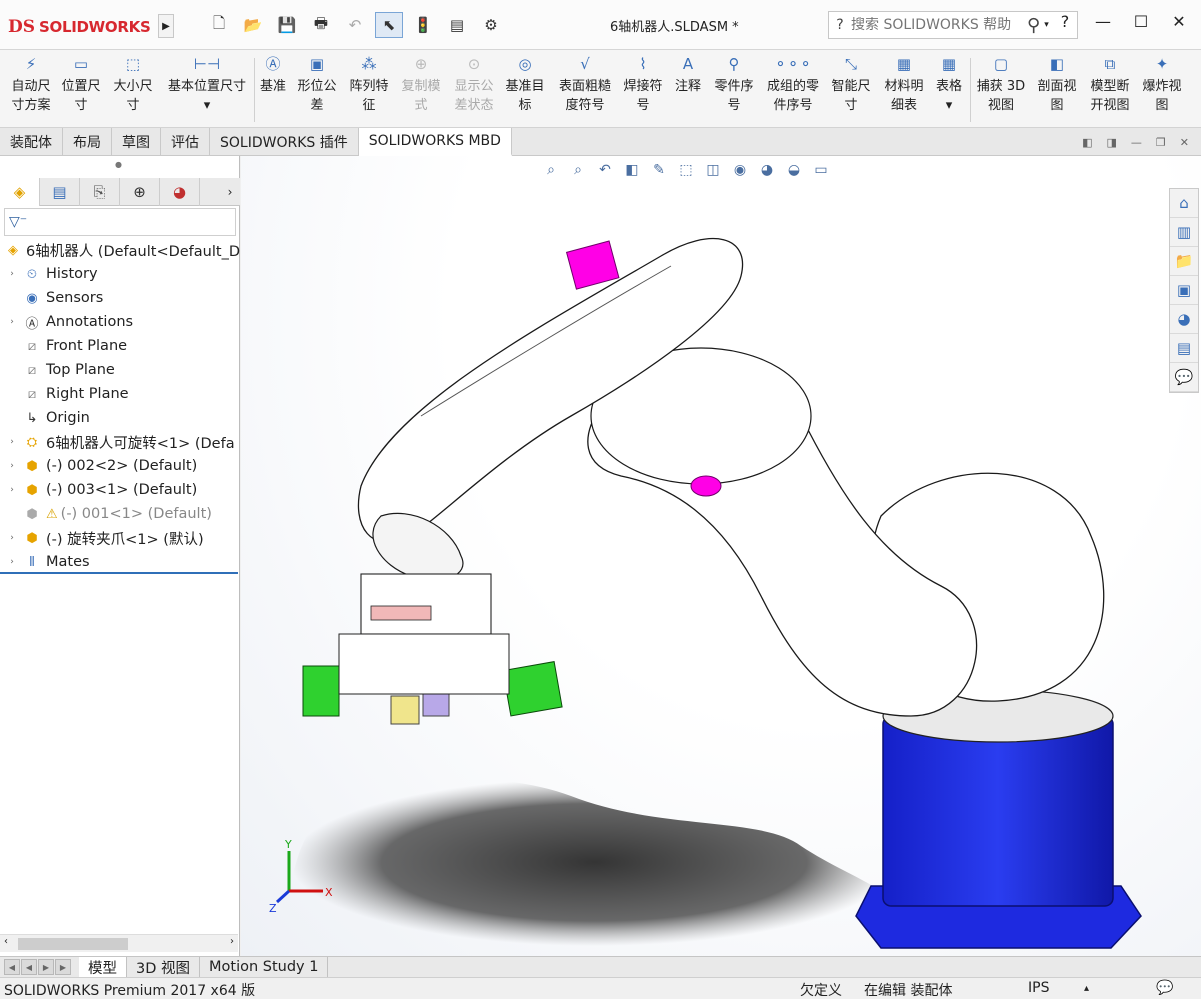 The width and height of the screenshot is (1201, 999). Describe the element at coordinates (1112, 142) in the screenshot. I see `view-next-icon: ◨` at that location.